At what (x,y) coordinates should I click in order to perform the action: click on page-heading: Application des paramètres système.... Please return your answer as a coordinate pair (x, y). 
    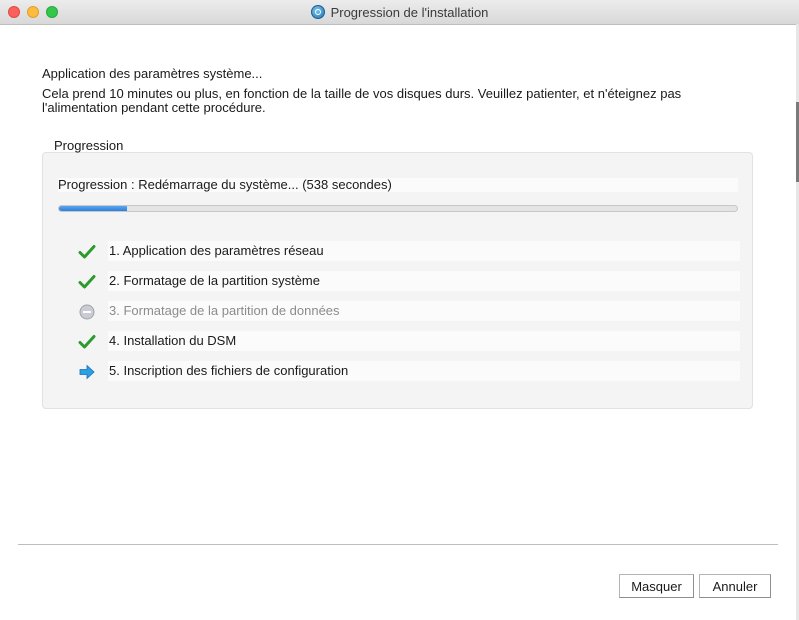
    Looking at the image, I should click on (152, 73).